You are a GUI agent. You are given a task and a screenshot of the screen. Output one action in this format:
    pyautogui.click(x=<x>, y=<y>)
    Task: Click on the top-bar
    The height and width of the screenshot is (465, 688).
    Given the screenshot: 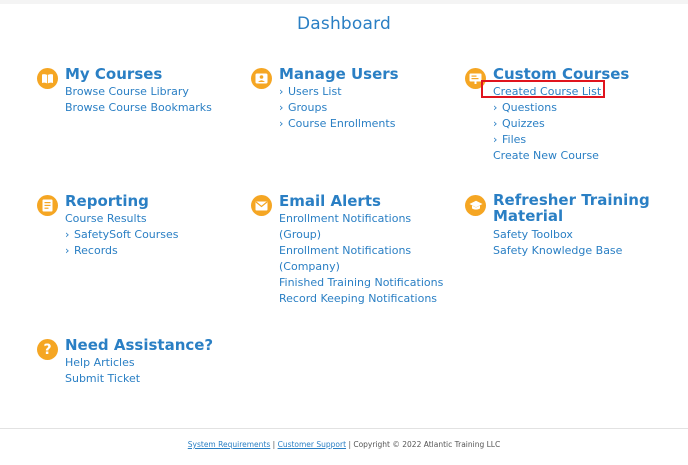 What is the action you would take?
    pyautogui.click(x=344, y=2)
    